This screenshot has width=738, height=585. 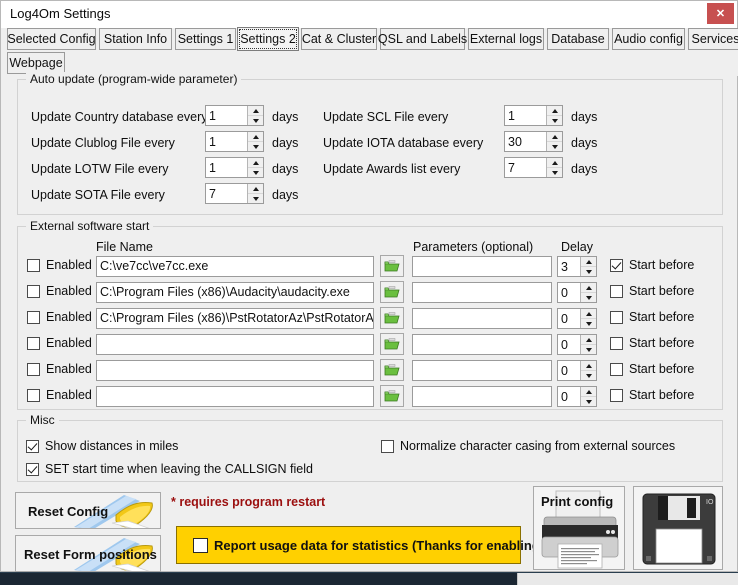 What do you see at coordinates (648, 39) in the screenshot?
I see `tab-audio-config: Audio config` at bounding box center [648, 39].